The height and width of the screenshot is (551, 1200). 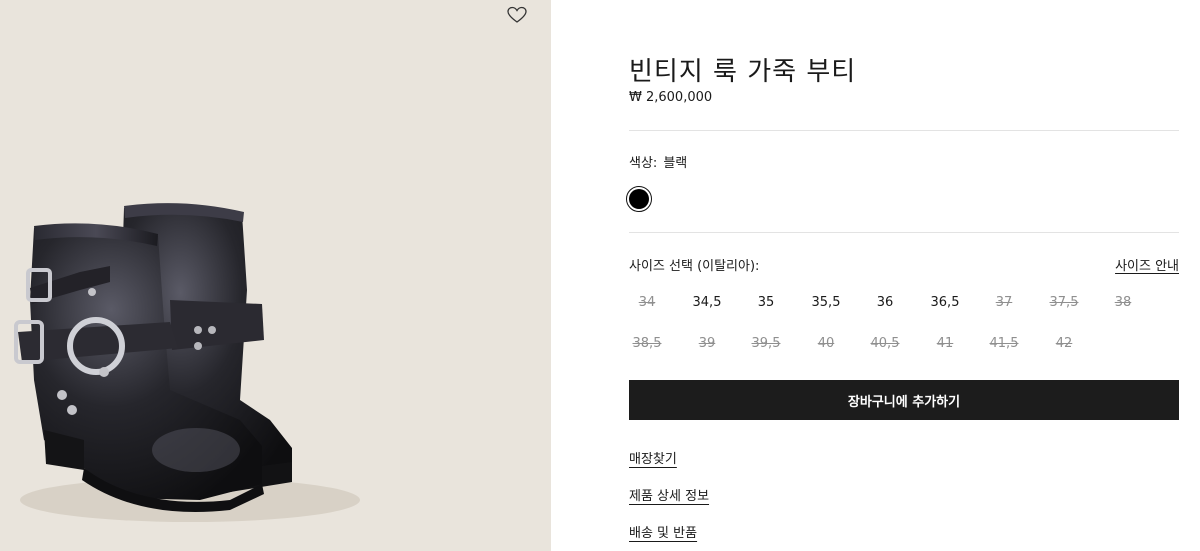 What do you see at coordinates (826, 302) in the screenshot?
I see `size-option-35-5: 35,5` at bounding box center [826, 302].